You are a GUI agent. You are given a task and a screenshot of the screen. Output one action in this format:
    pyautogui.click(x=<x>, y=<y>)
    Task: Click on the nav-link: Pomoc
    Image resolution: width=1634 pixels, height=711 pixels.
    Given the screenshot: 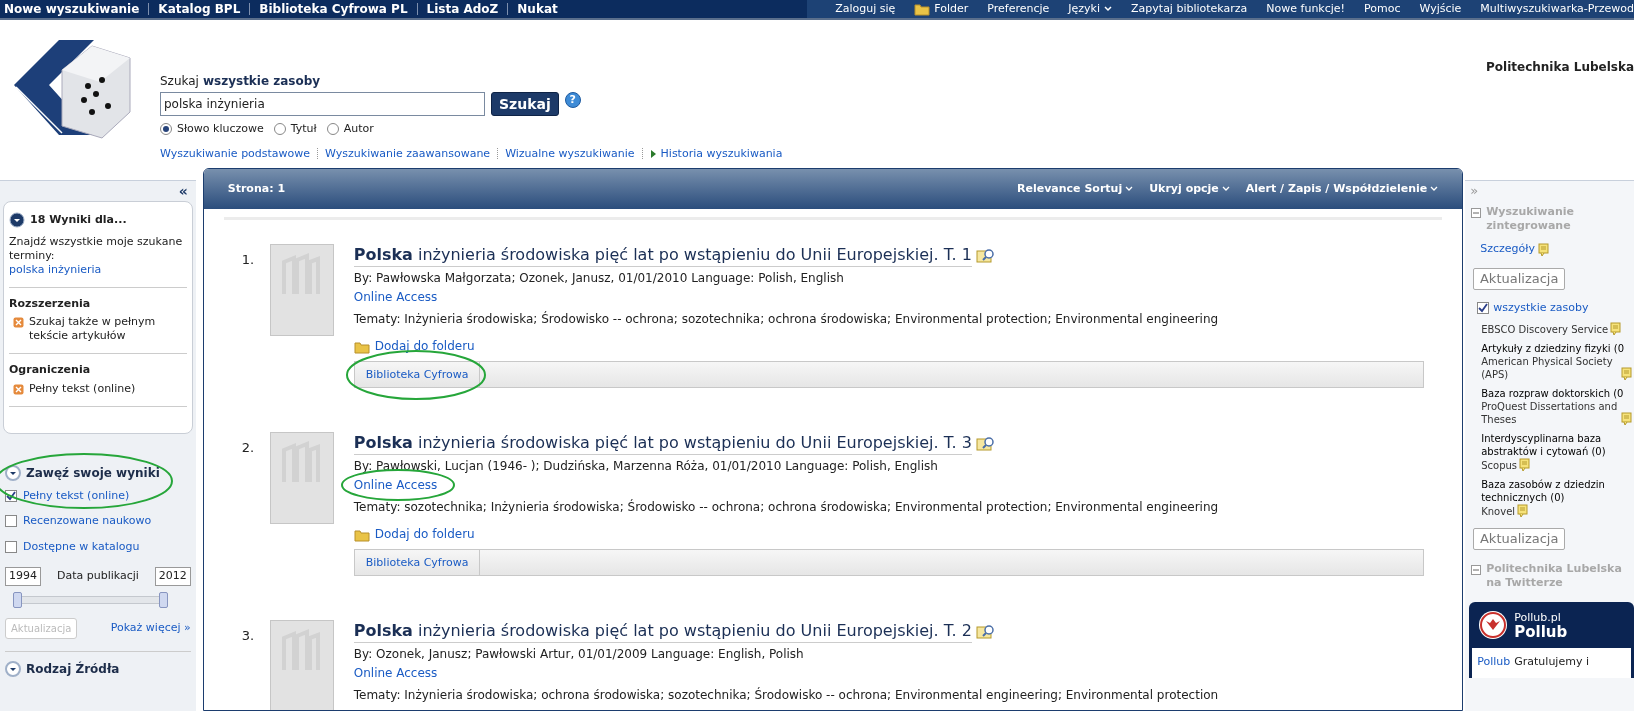 What is the action you would take?
    pyautogui.click(x=1382, y=9)
    